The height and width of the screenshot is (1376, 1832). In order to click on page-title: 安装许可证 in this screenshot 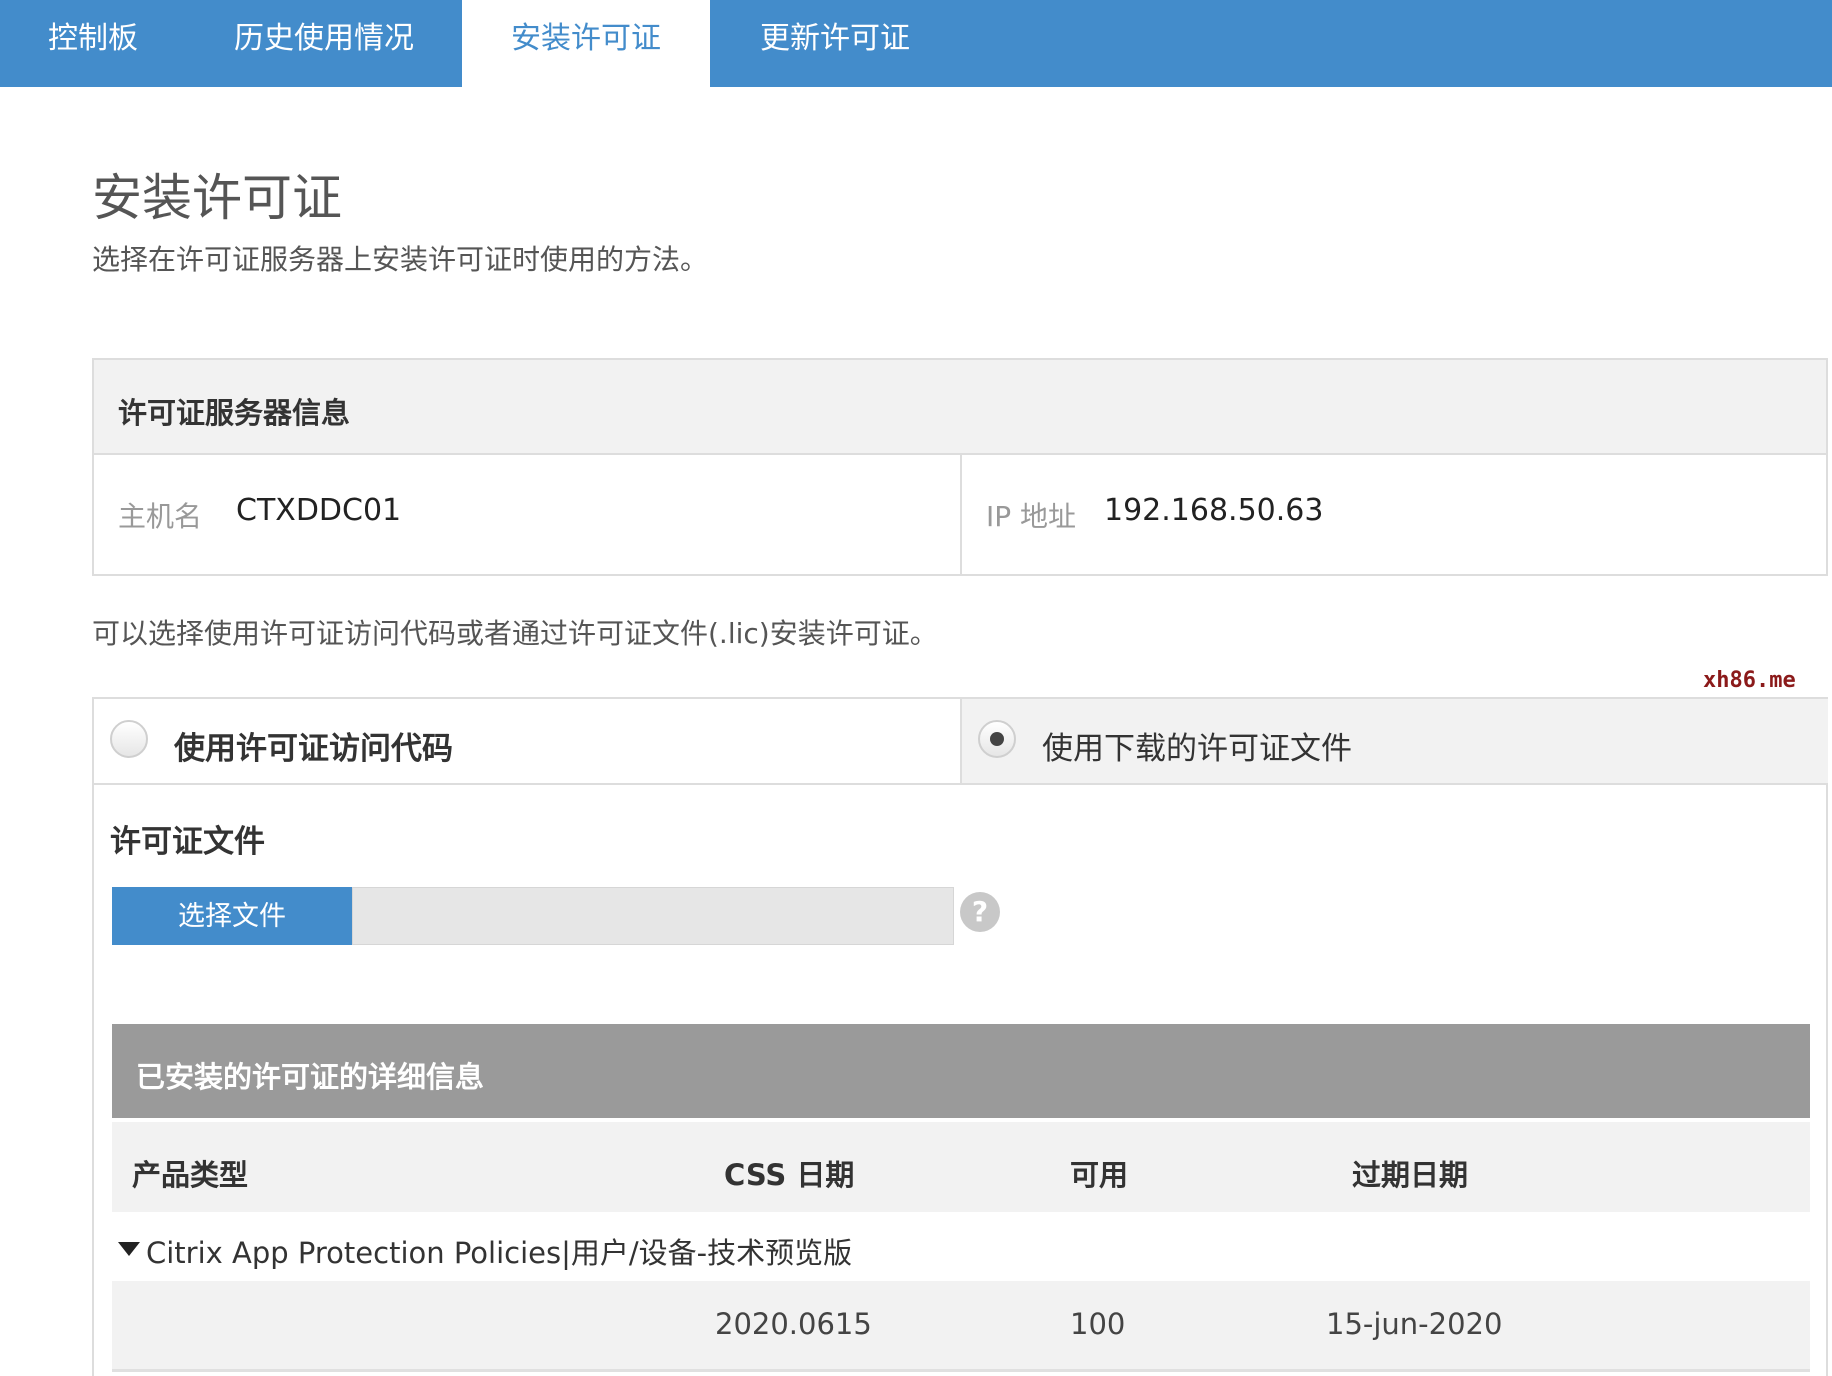, I will do `click(217, 198)`.